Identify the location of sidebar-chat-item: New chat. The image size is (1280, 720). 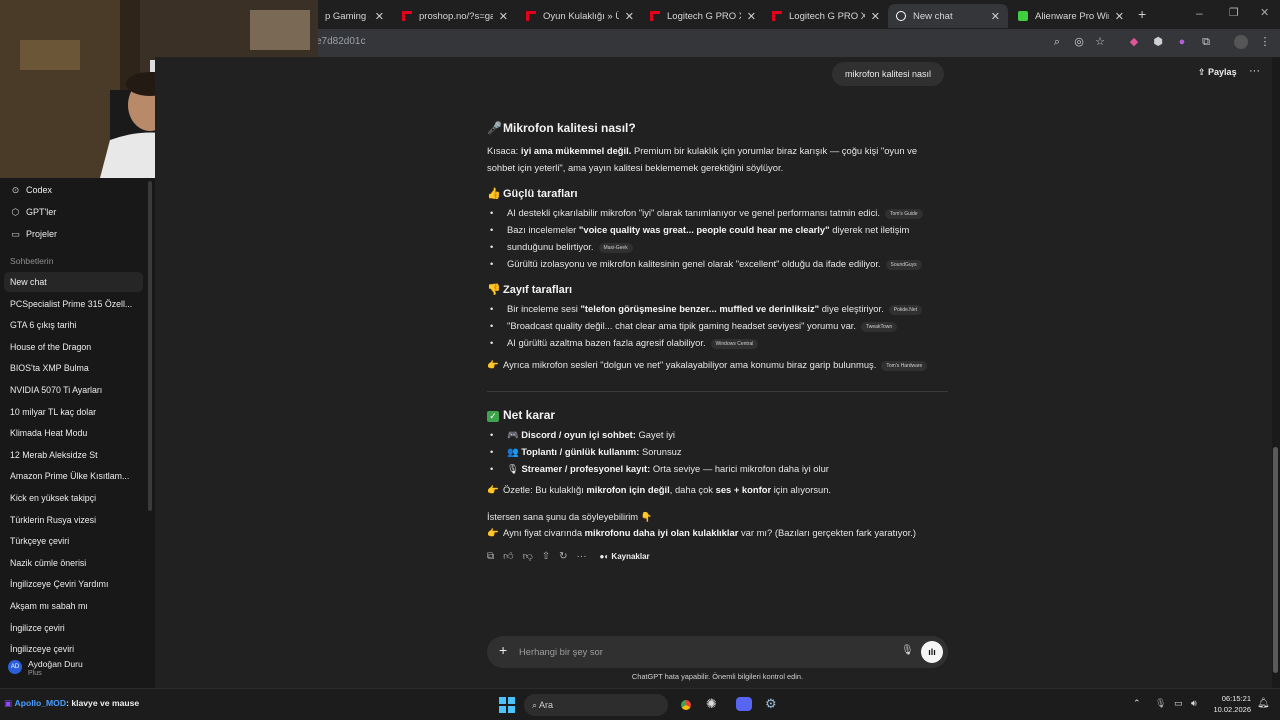
(73, 282).